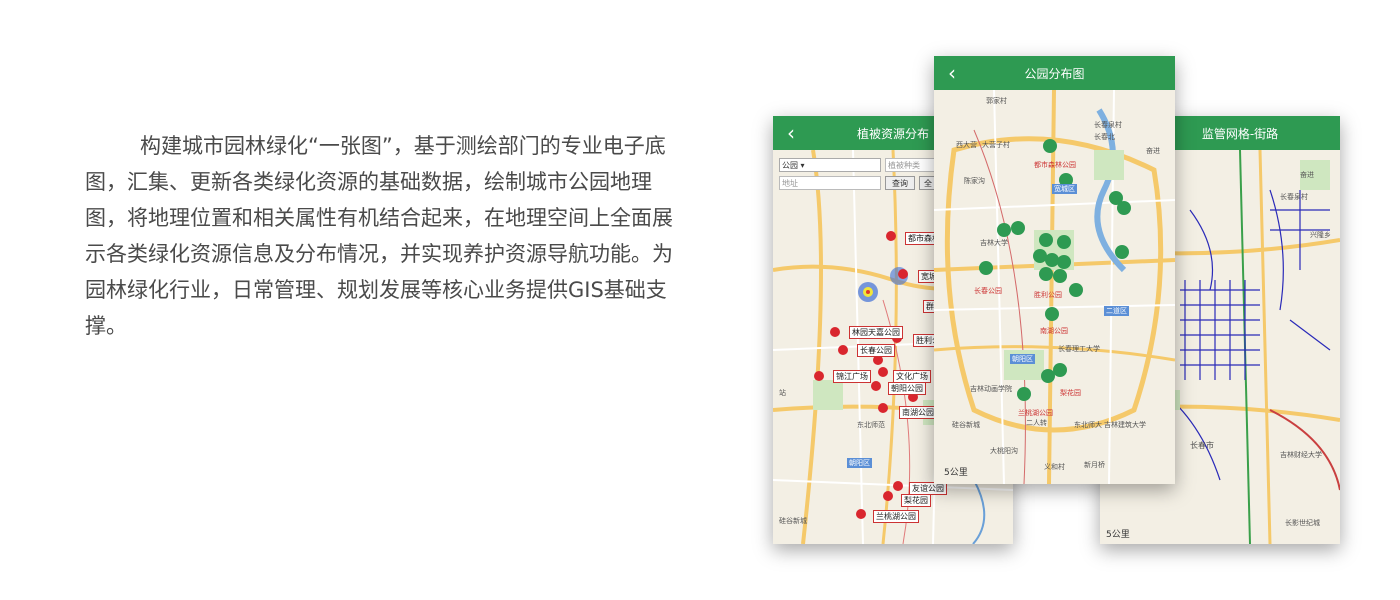 The height and width of the screenshot is (600, 1400). What do you see at coordinates (790, 183) in the screenshot?
I see `address-placeholder: 地址` at bounding box center [790, 183].